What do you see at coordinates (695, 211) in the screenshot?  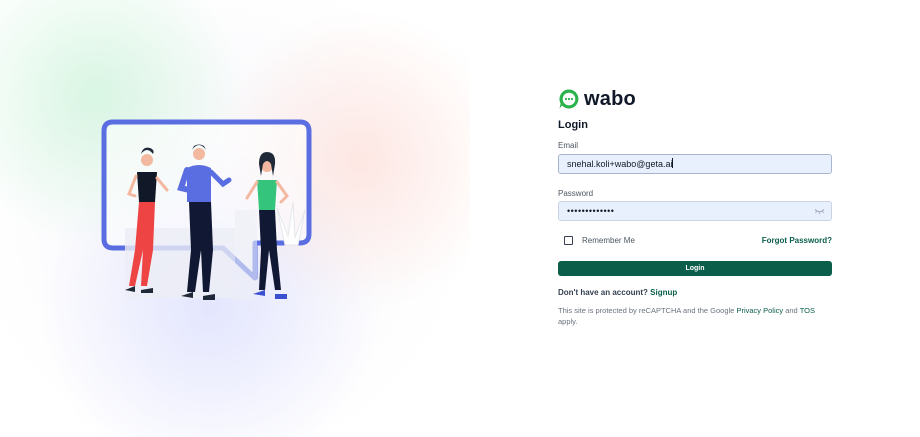 I see `password-field: •••••••••••••` at bounding box center [695, 211].